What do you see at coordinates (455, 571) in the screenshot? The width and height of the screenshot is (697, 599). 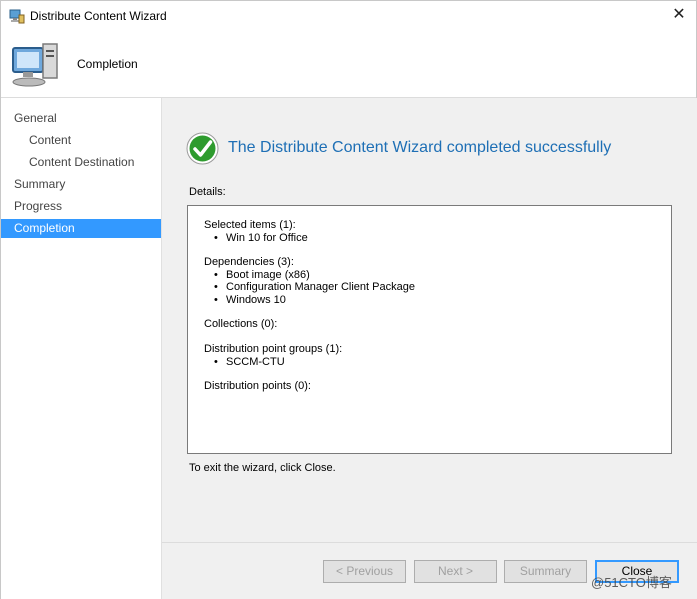 I see `next-button: Next >` at bounding box center [455, 571].